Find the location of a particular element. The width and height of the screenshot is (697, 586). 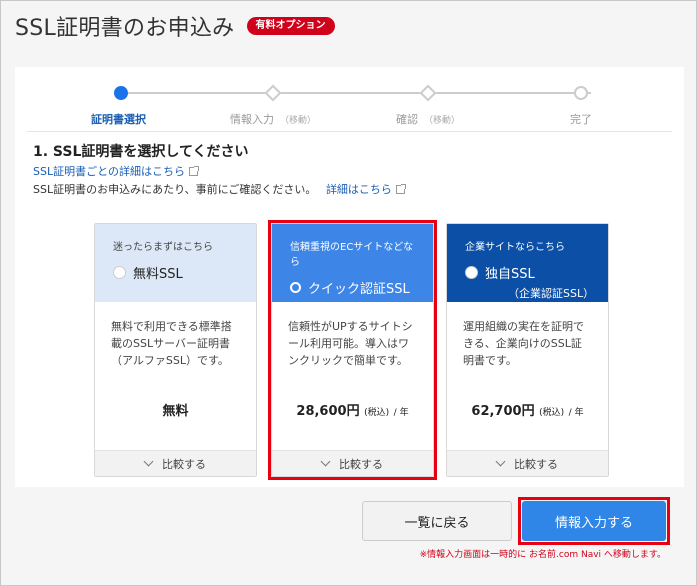

plan-description: 信頼性がUPするサイトシール利用可能。導入はワンクリックで簡単です。 is located at coordinates (350, 343).